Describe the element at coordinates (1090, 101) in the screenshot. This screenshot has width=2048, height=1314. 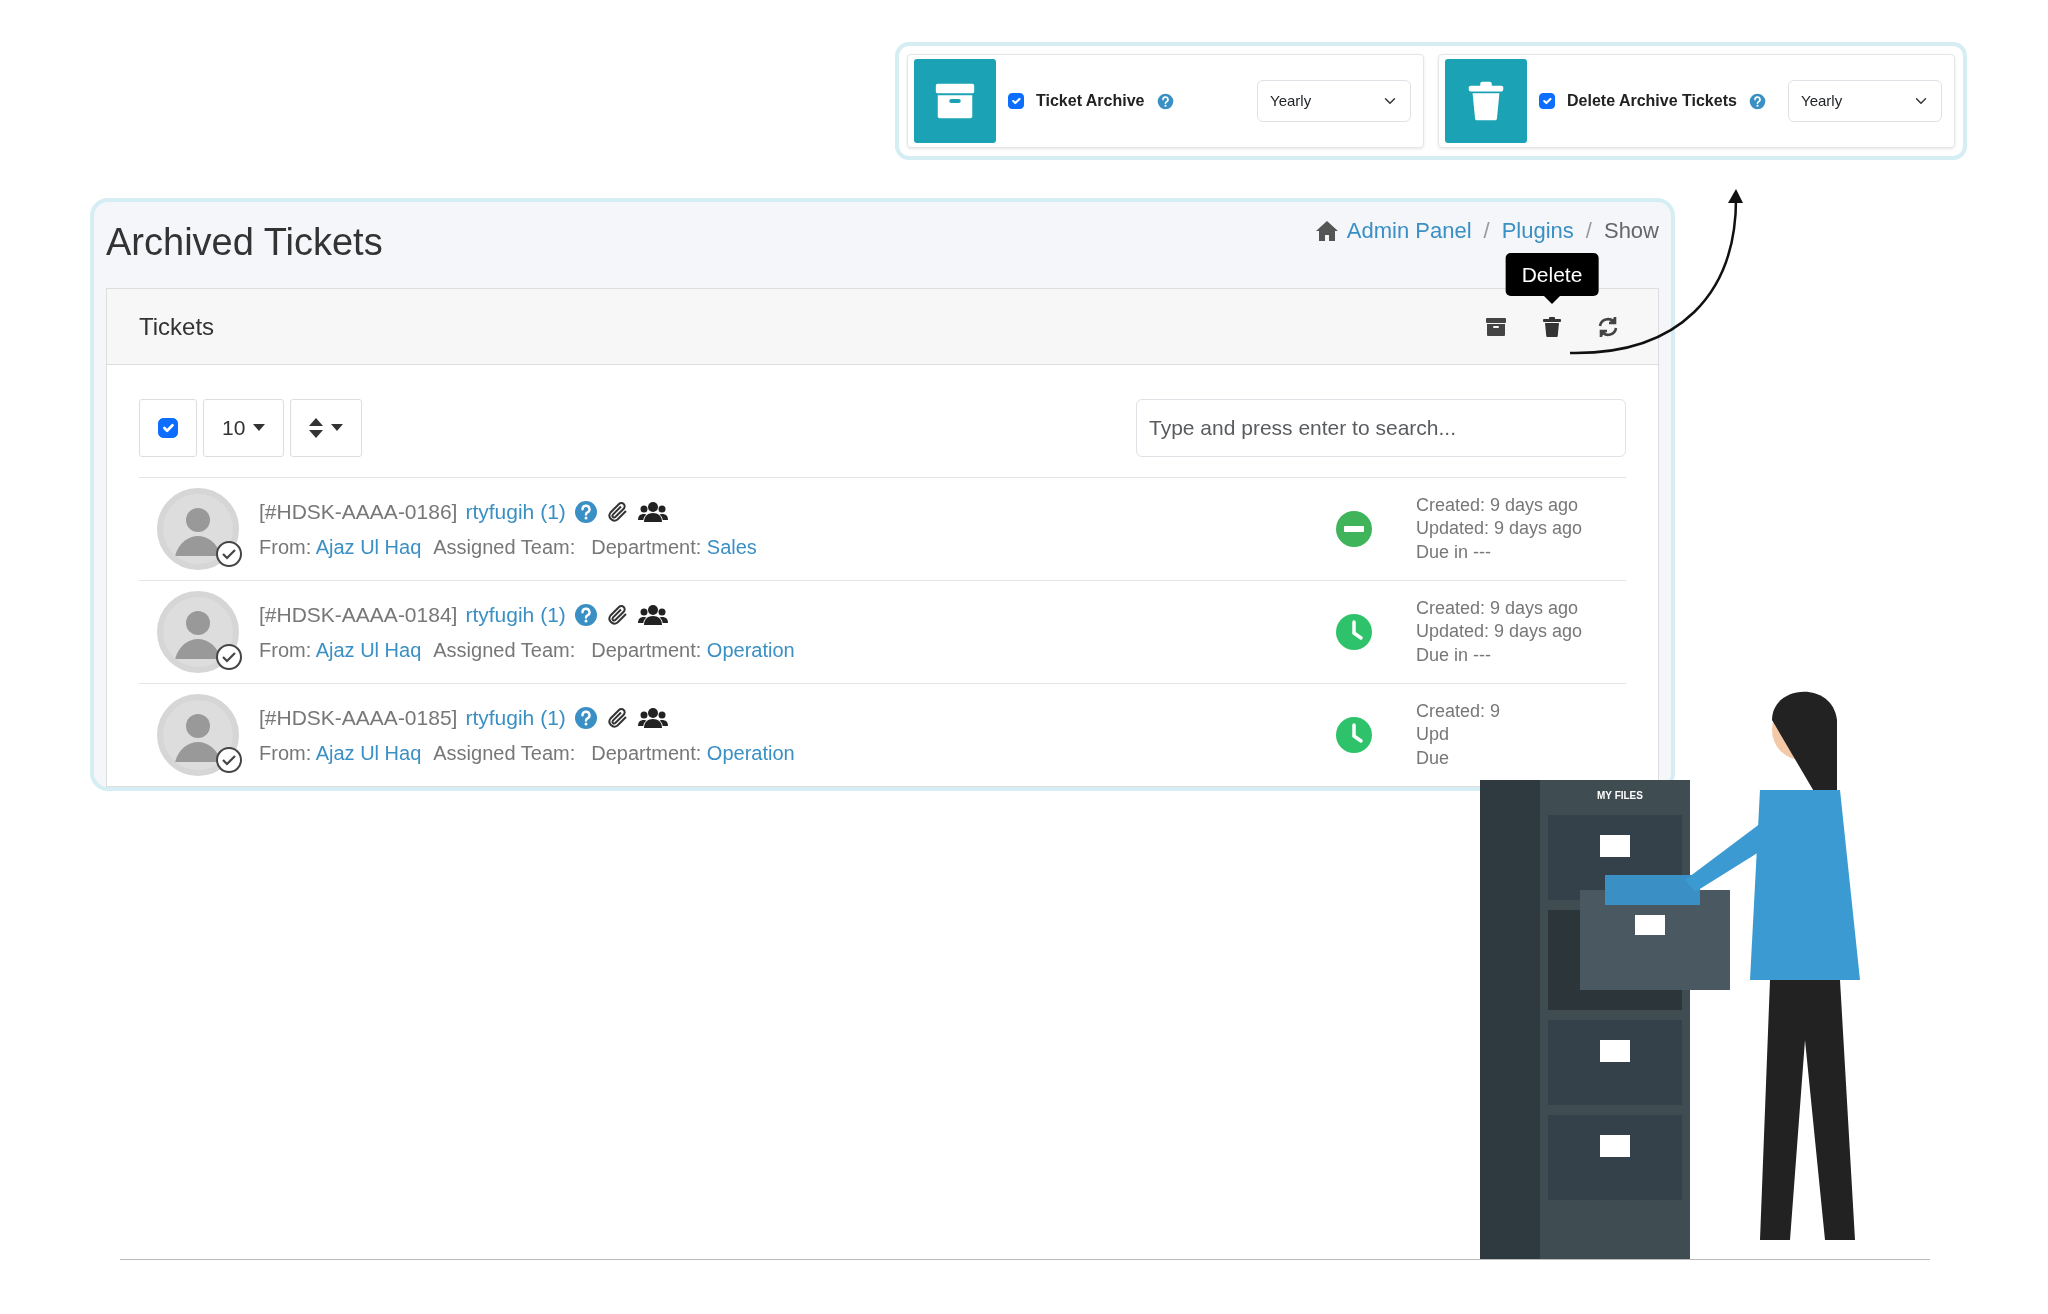
I see `setting-label: Ticket Archive` at that location.